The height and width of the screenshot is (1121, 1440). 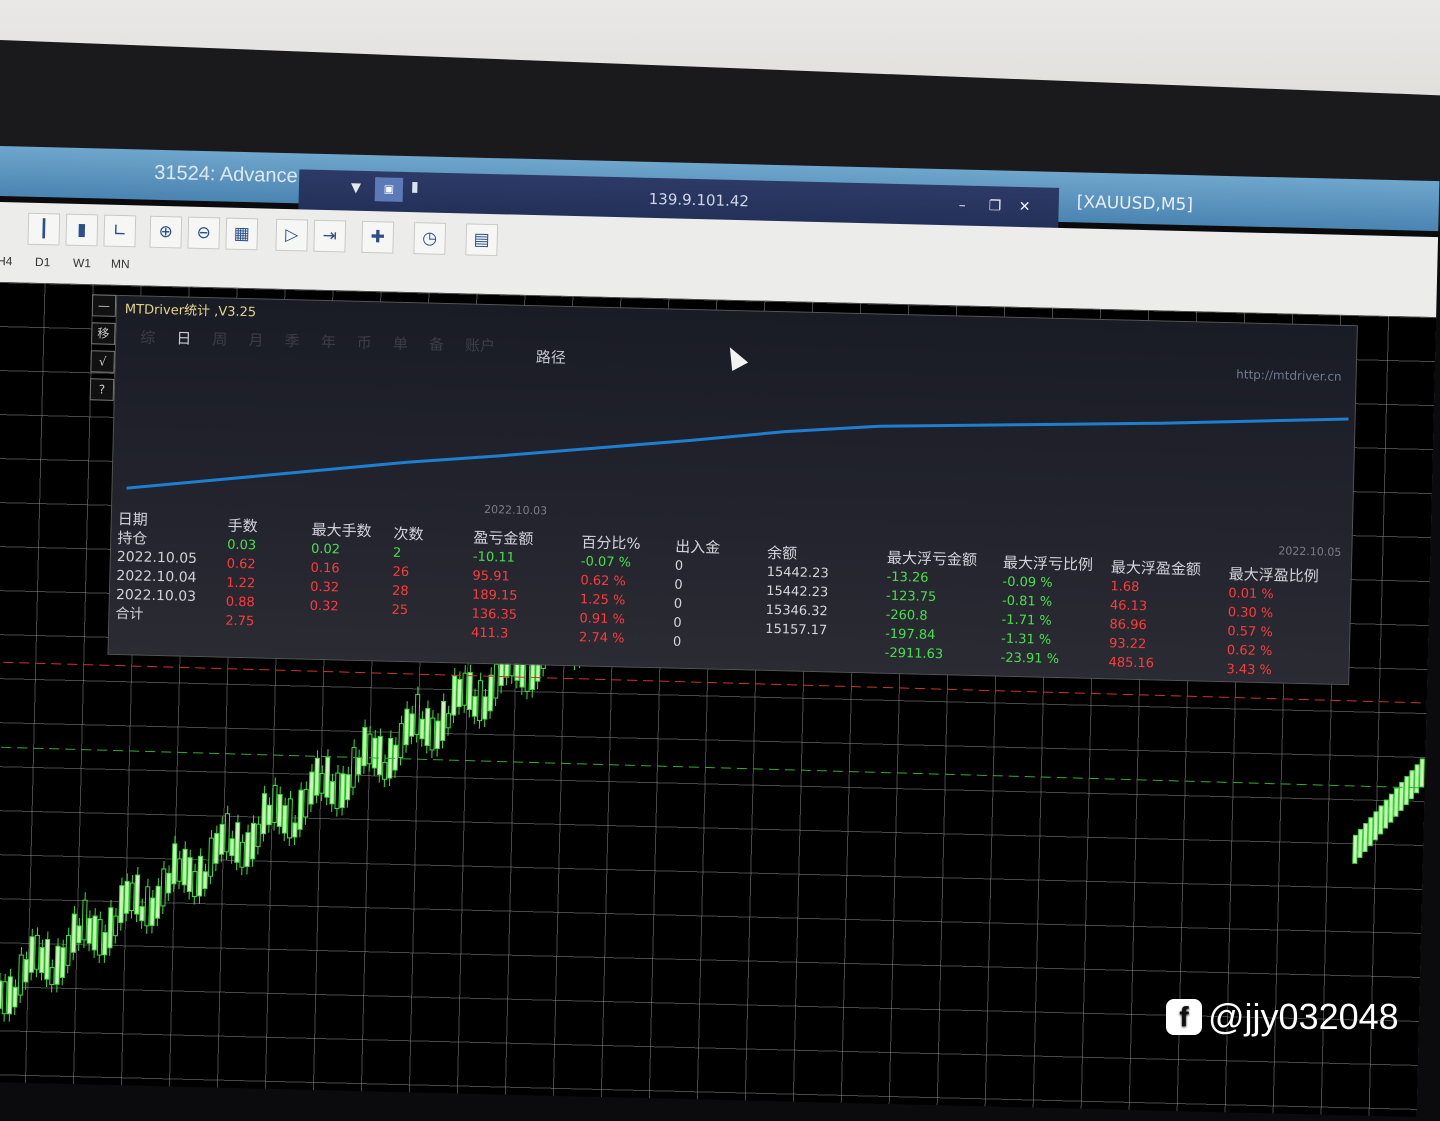 What do you see at coordinates (191, 309) in the screenshot?
I see `panel-title: MTDriver统计 ,V3.25` at bounding box center [191, 309].